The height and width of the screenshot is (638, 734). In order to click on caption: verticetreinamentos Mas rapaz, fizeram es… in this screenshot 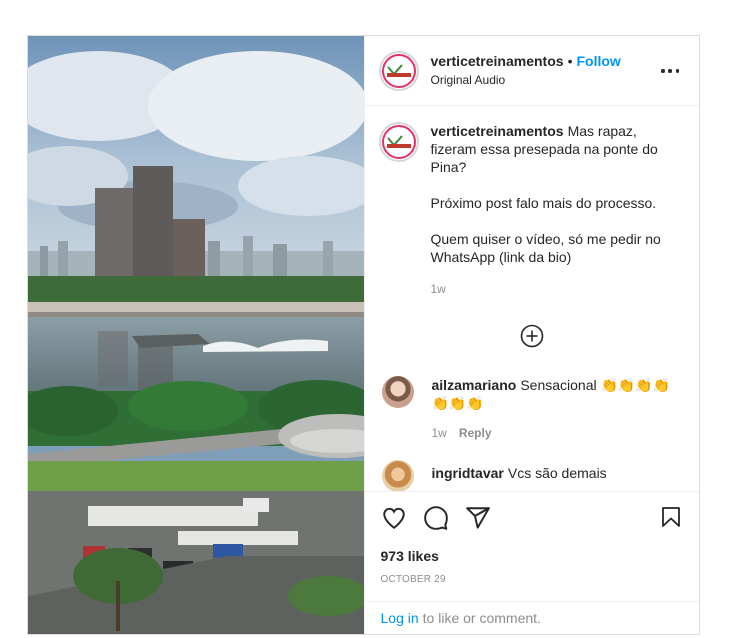, I will do `click(532, 210)`.